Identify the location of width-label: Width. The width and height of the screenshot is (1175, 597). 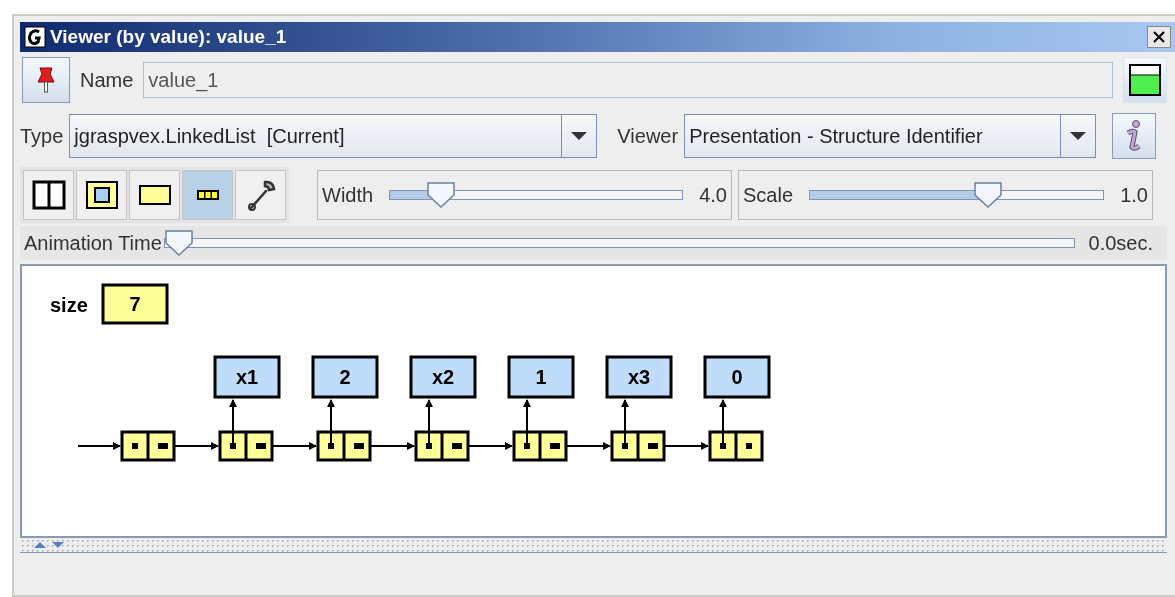
(348, 195).